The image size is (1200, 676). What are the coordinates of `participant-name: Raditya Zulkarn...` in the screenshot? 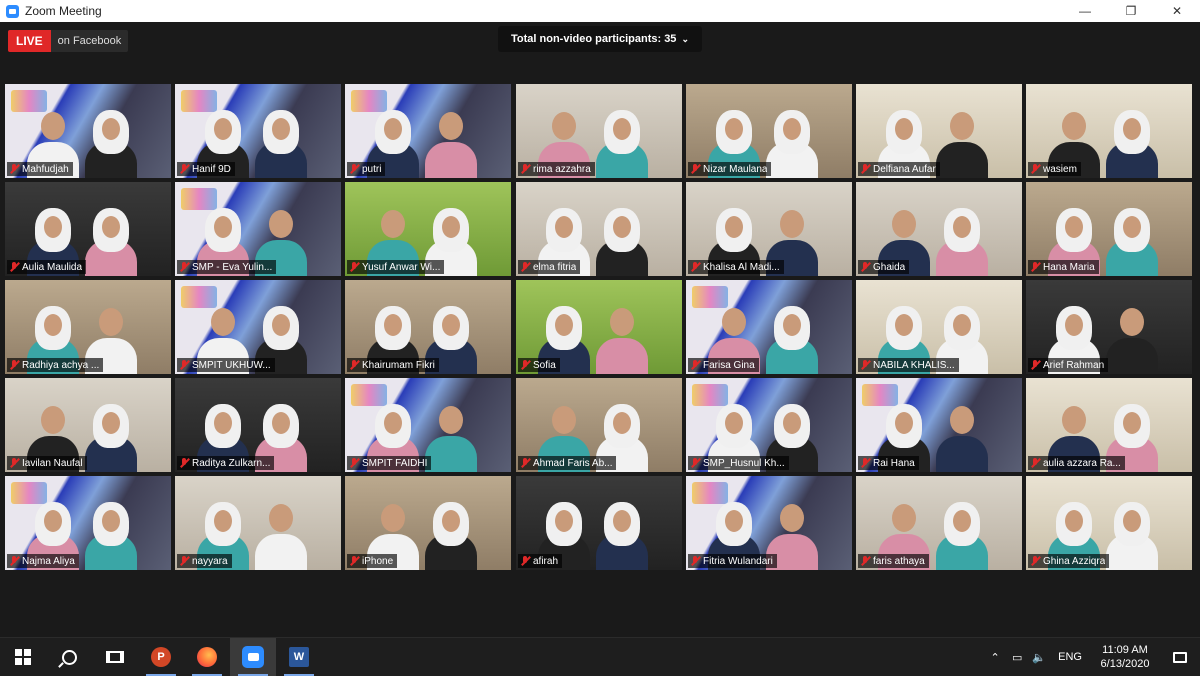 It's located at (231, 463).